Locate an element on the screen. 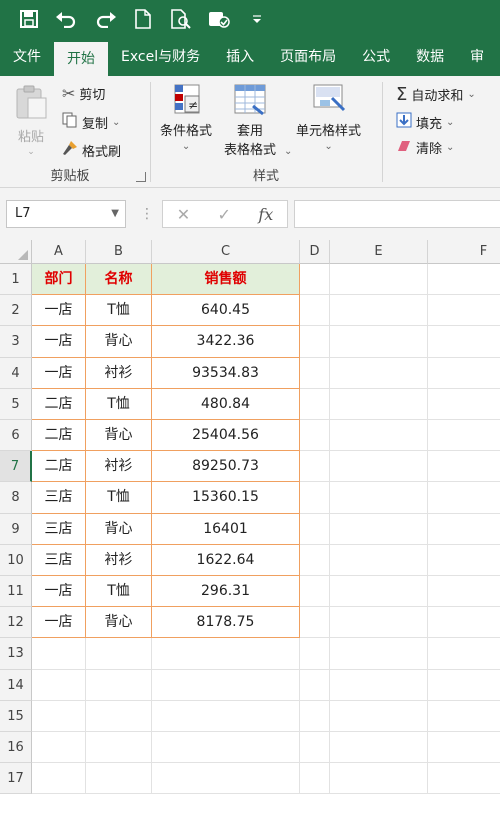  cell-a2: 一店 is located at coordinates (59, 311).